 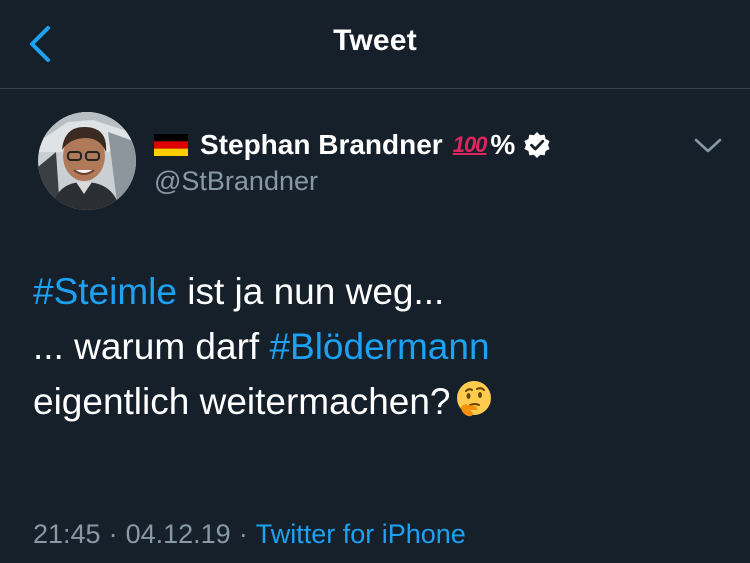 What do you see at coordinates (178, 534) in the screenshot?
I see `tweet-date: 04.12.19` at bounding box center [178, 534].